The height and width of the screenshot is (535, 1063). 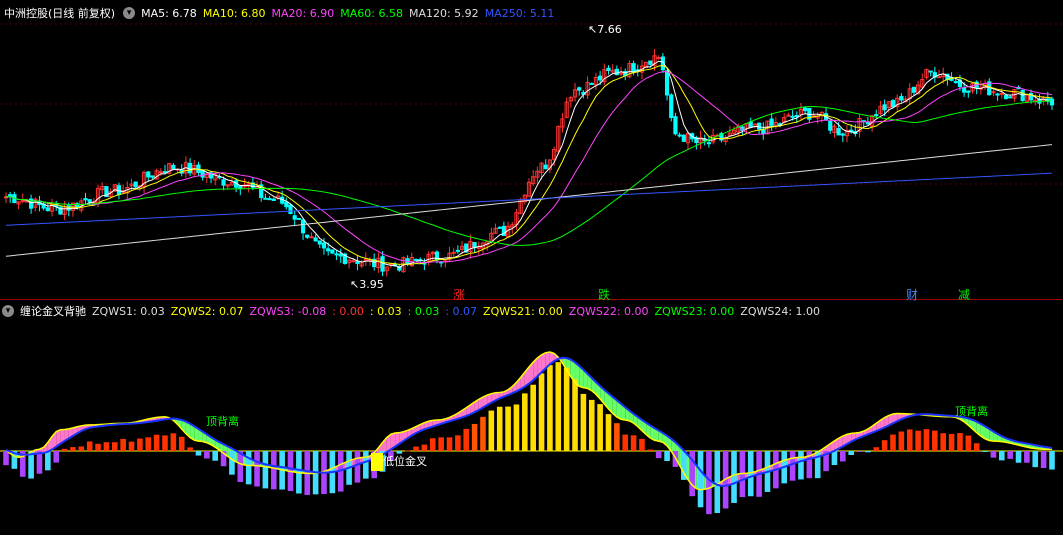 What do you see at coordinates (405, 461) in the screenshot?
I see `low-golden-cross-text: 低位金叉` at bounding box center [405, 461].